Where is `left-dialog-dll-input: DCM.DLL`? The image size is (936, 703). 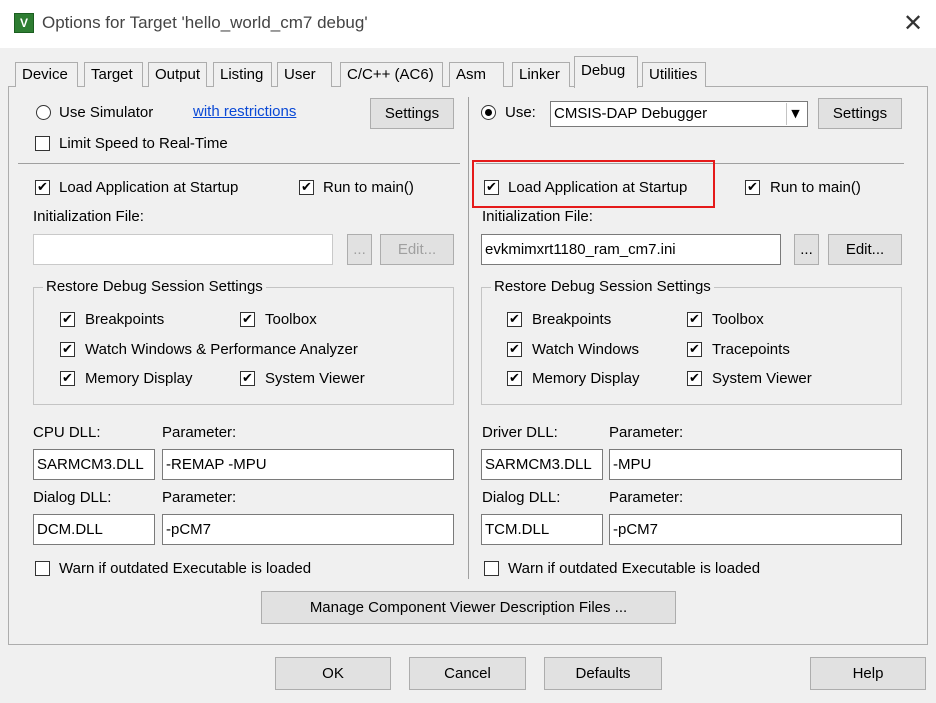
left-dialog-dll-input: DCM.DLL is located at coordinates (94, 529).